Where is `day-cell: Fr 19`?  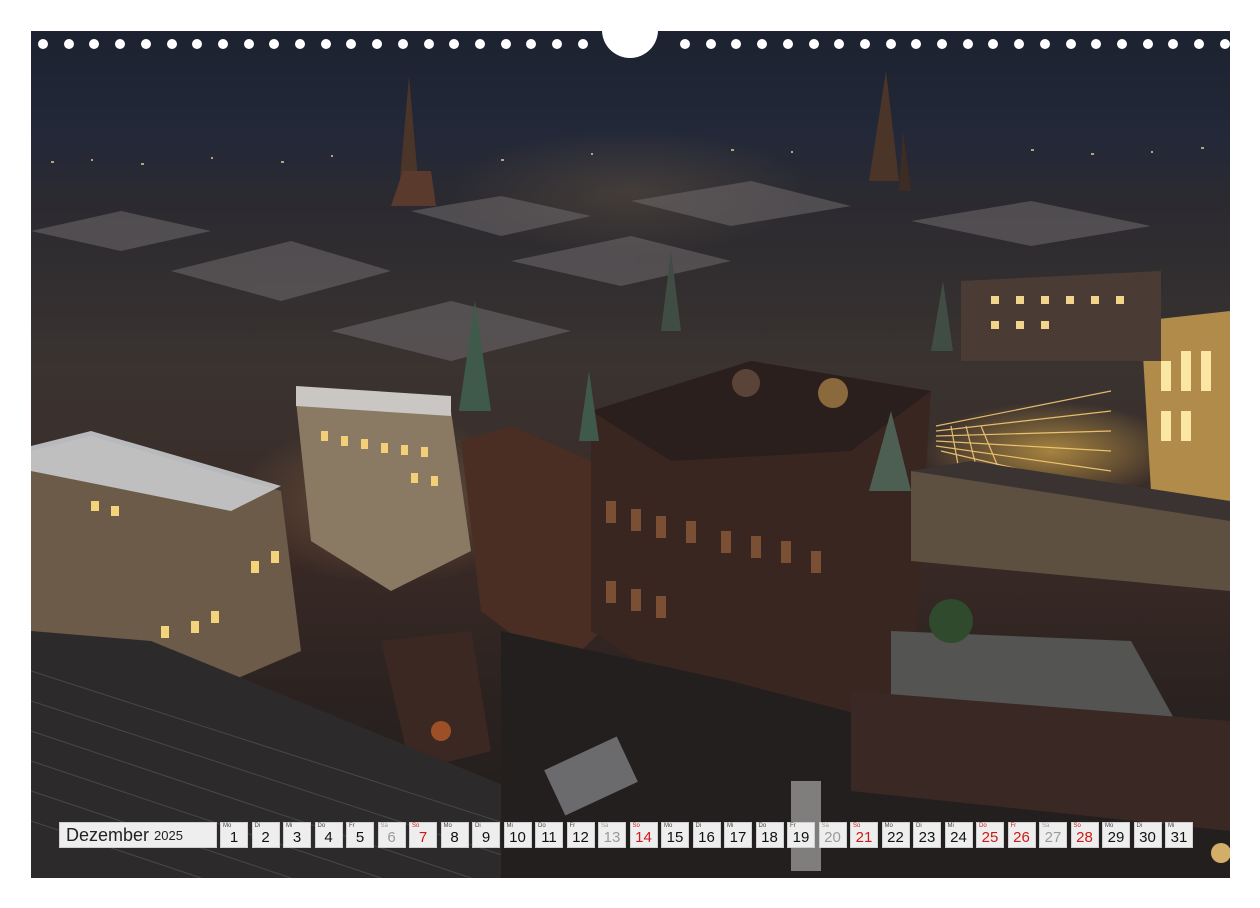 day-cell: Fr 19 is located at coordinates (801, 835).